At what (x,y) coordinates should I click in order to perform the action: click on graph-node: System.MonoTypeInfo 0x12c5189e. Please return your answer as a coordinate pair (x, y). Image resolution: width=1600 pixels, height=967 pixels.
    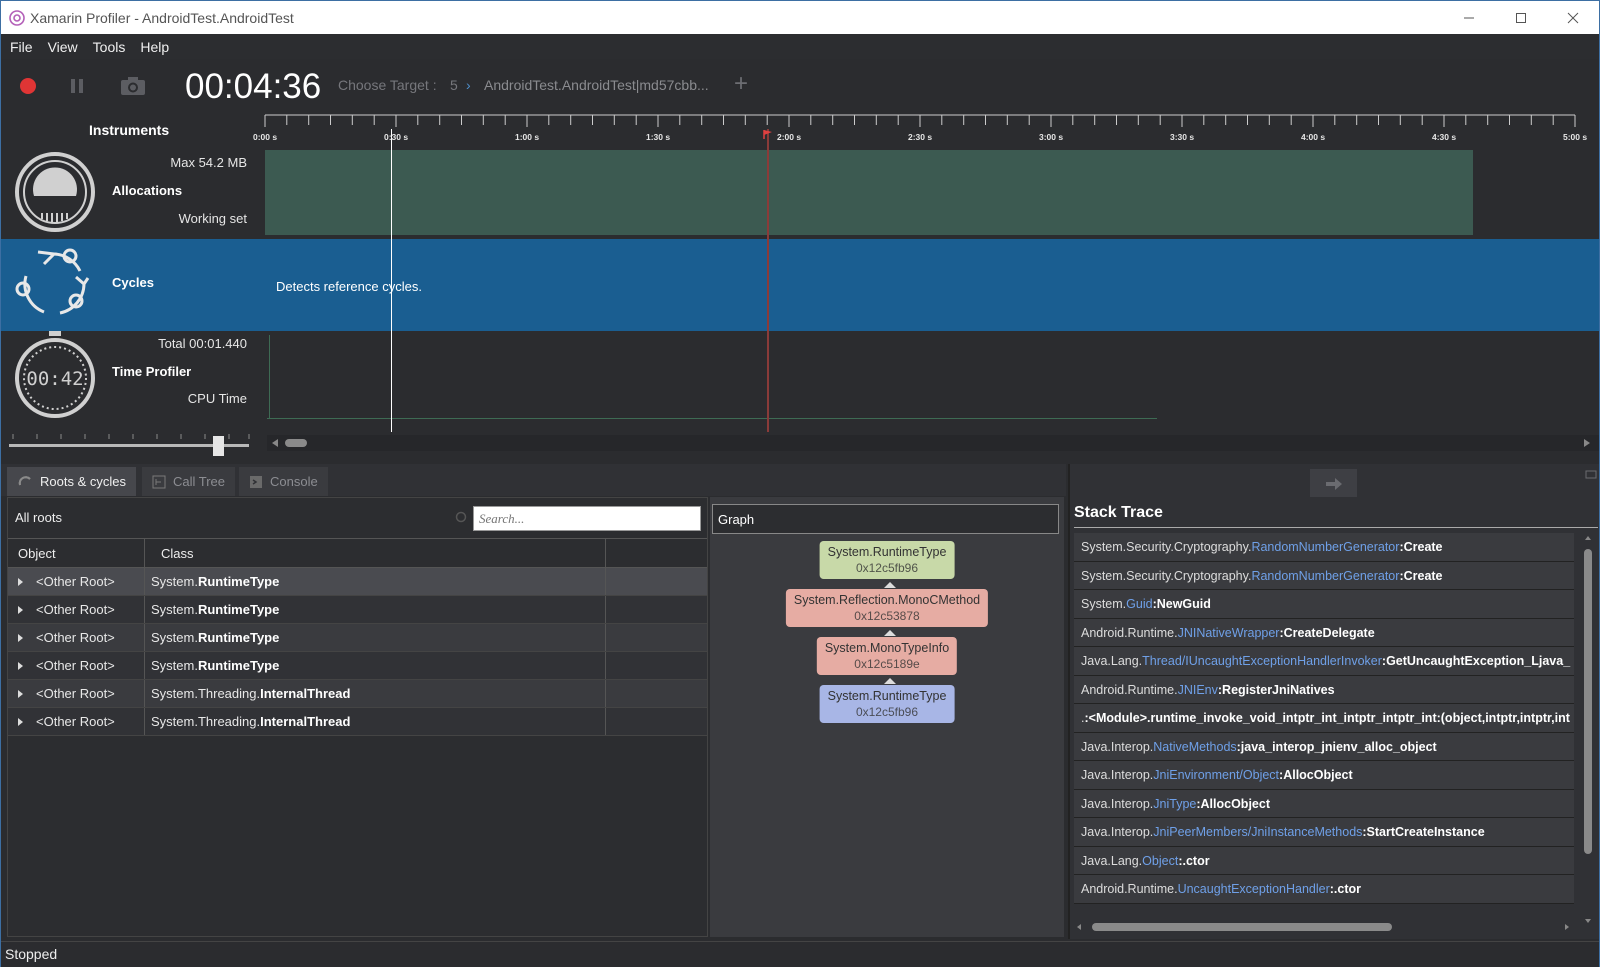
    Looking at the image, I should click on (887, 656).